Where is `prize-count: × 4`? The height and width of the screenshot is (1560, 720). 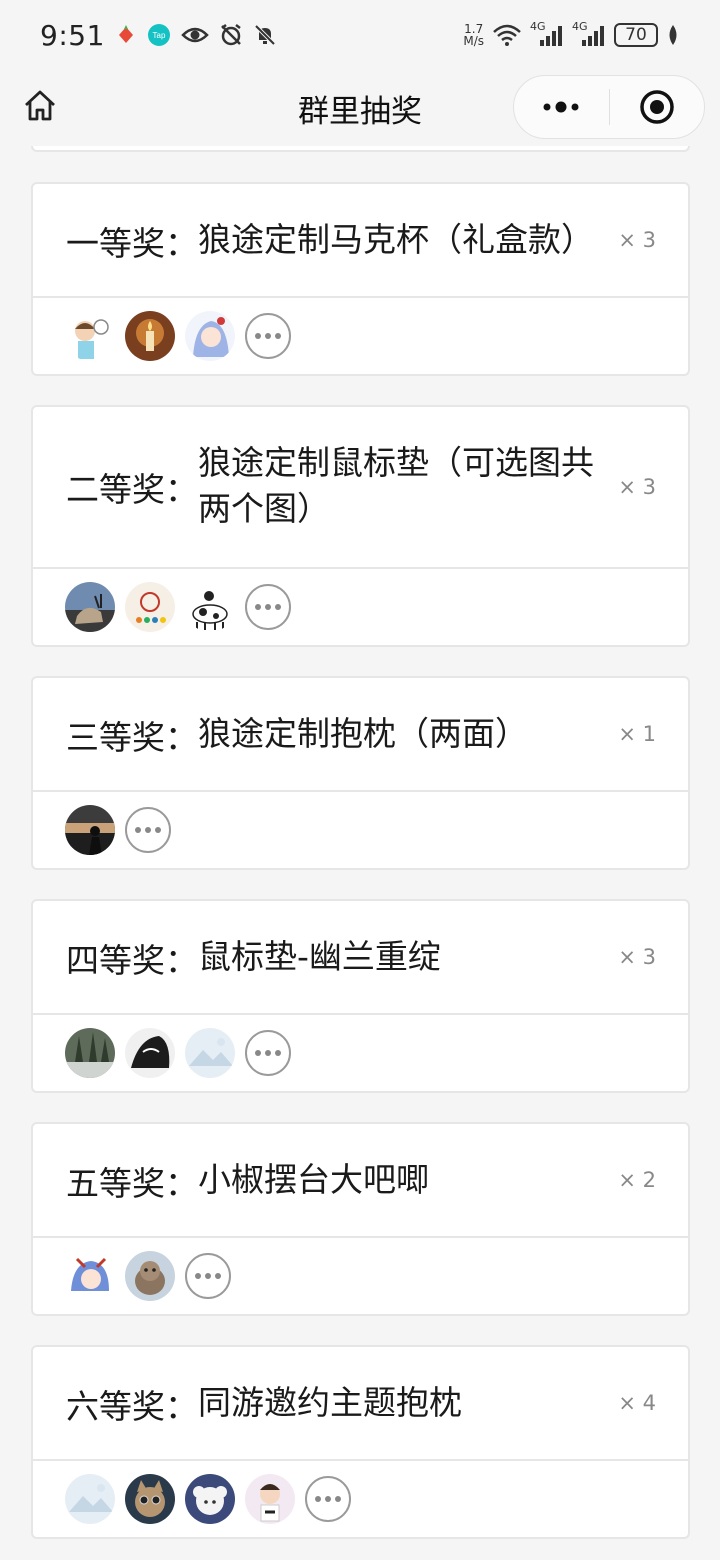
prize-count: × 4 is located at coordinates (637, 1403).